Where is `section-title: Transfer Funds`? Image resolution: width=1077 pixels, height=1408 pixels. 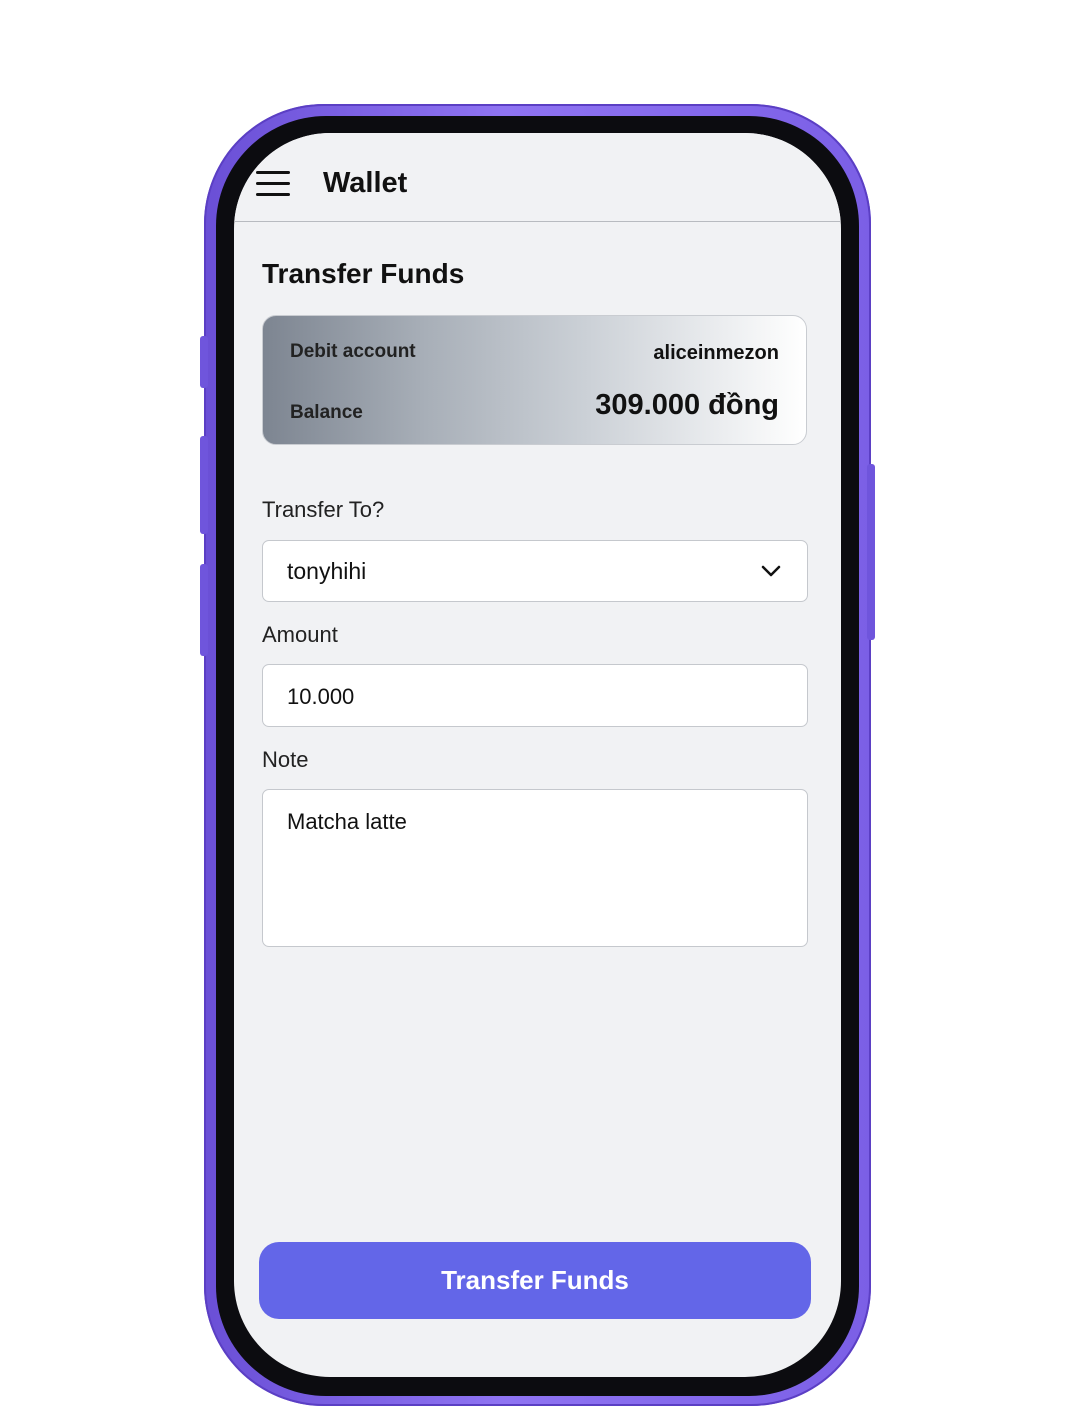
section-title: Transfer Funds is located at coordinates (363, 273).